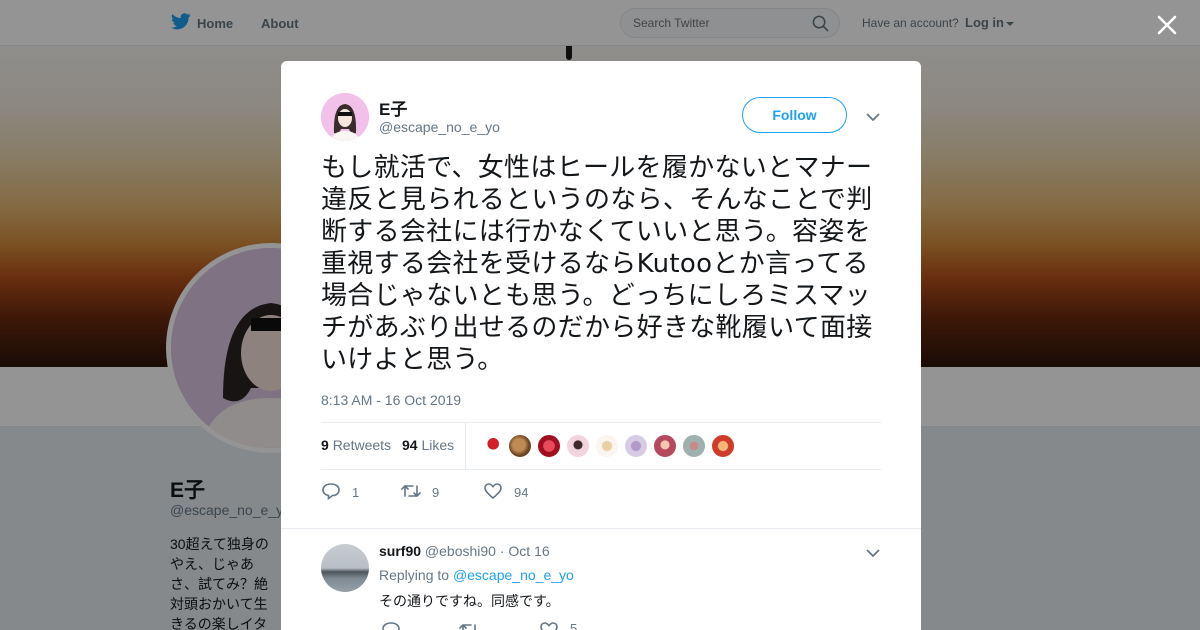 The image size is (1200, 630). What do you see at coordinates (393, 107) in the screenshot?
I see `author-name: E子` at bounding box center [393, 107].